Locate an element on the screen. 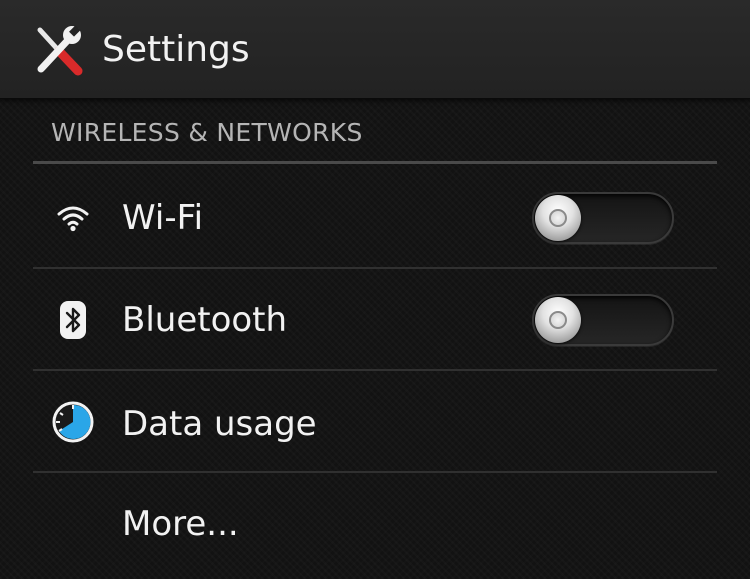 This screenshot has width=750, height=579. list-item-label: Data usage is located at coordinates (219, 424).